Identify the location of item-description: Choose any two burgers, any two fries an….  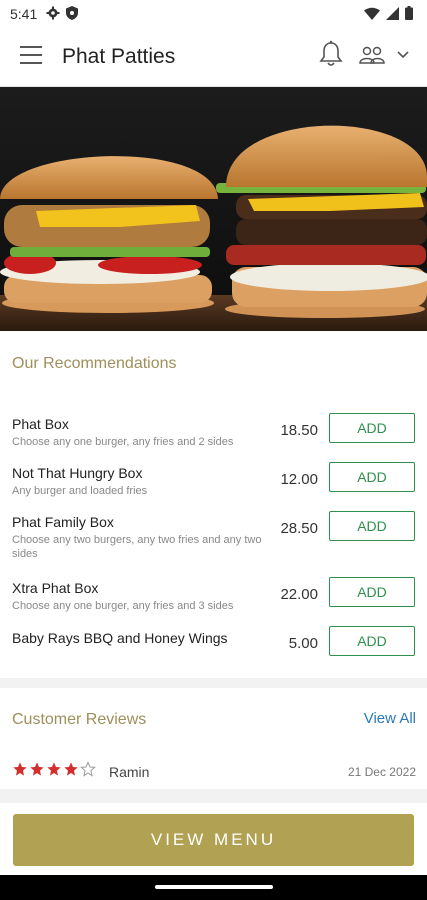
(137, 547).